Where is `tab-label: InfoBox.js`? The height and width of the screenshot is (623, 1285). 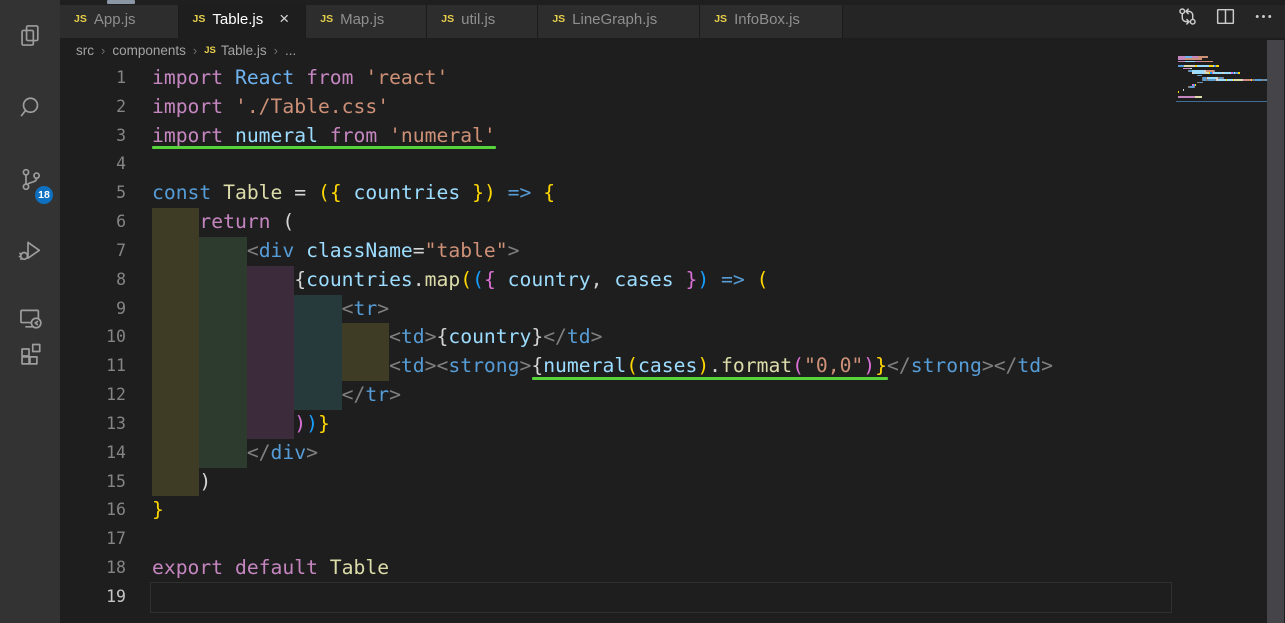
tab-label: InfoBox.js is located at coordinates (767, 19).